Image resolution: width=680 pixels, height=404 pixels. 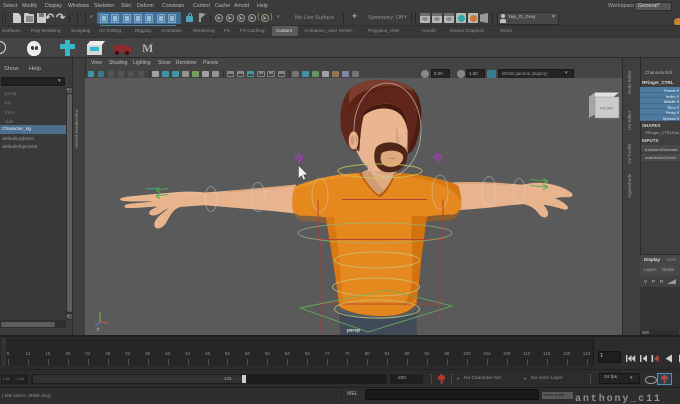 What do you see at coordinates (353, 331) in the screenshot?
I see `svg-text: persp` at bounding box center [353, 331].